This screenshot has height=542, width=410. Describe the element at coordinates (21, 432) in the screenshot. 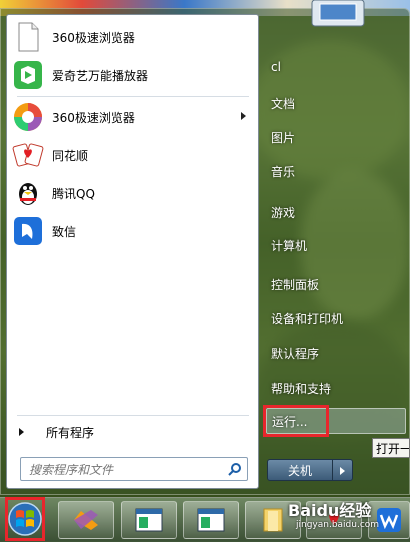

I see `expand-arrow-icon` at that location.